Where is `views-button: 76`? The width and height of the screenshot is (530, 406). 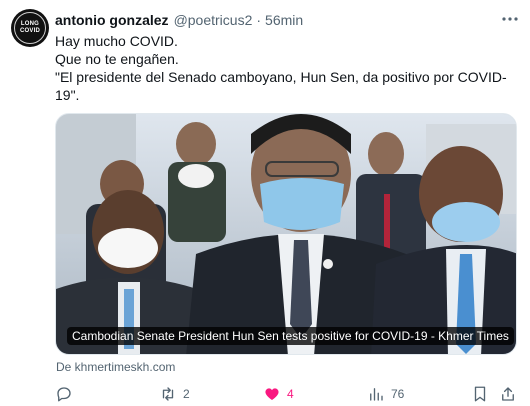 views-button: 76 is located at coordinates (385, 394).